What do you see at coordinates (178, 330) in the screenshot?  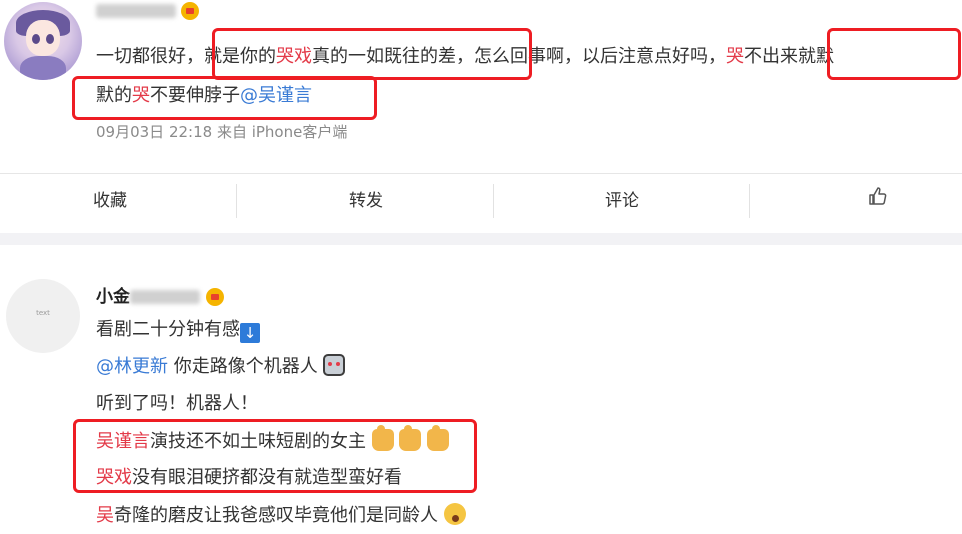 I see `post-text-line-1: 看剧二十分钟有感 ↓` at bounding box center [178, 330].